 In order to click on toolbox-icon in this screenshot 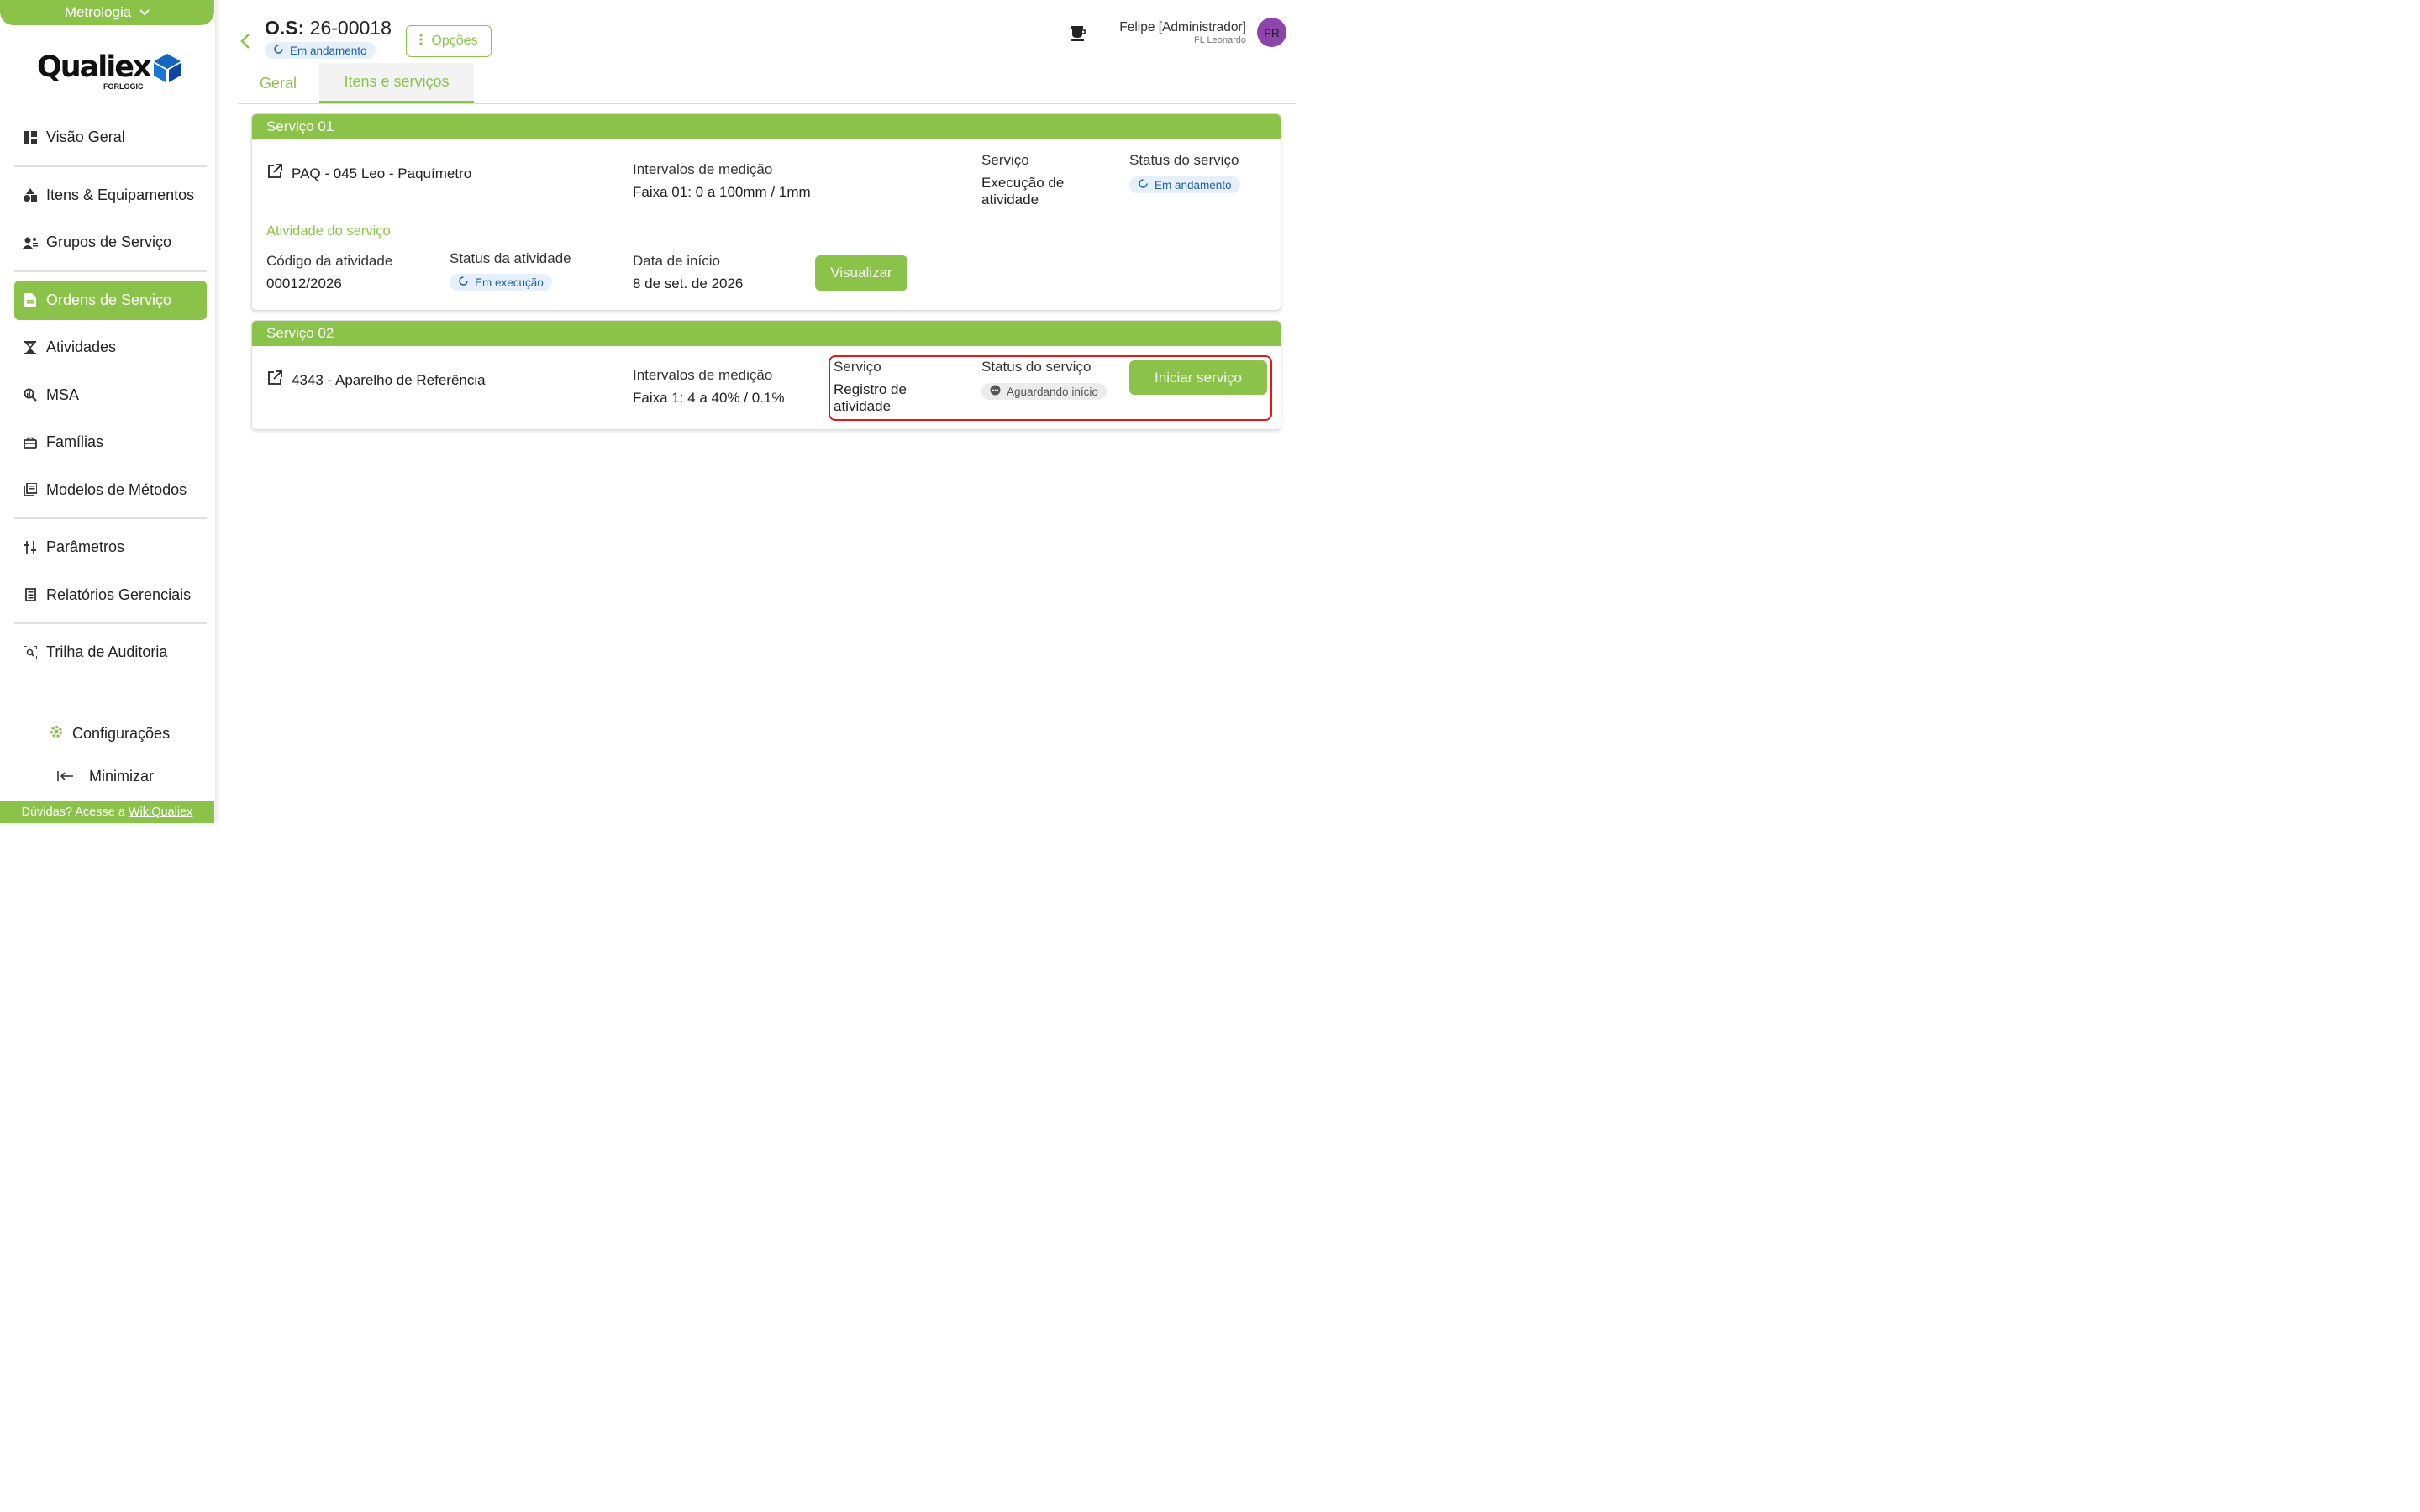, I will do `click(30, 442)`.